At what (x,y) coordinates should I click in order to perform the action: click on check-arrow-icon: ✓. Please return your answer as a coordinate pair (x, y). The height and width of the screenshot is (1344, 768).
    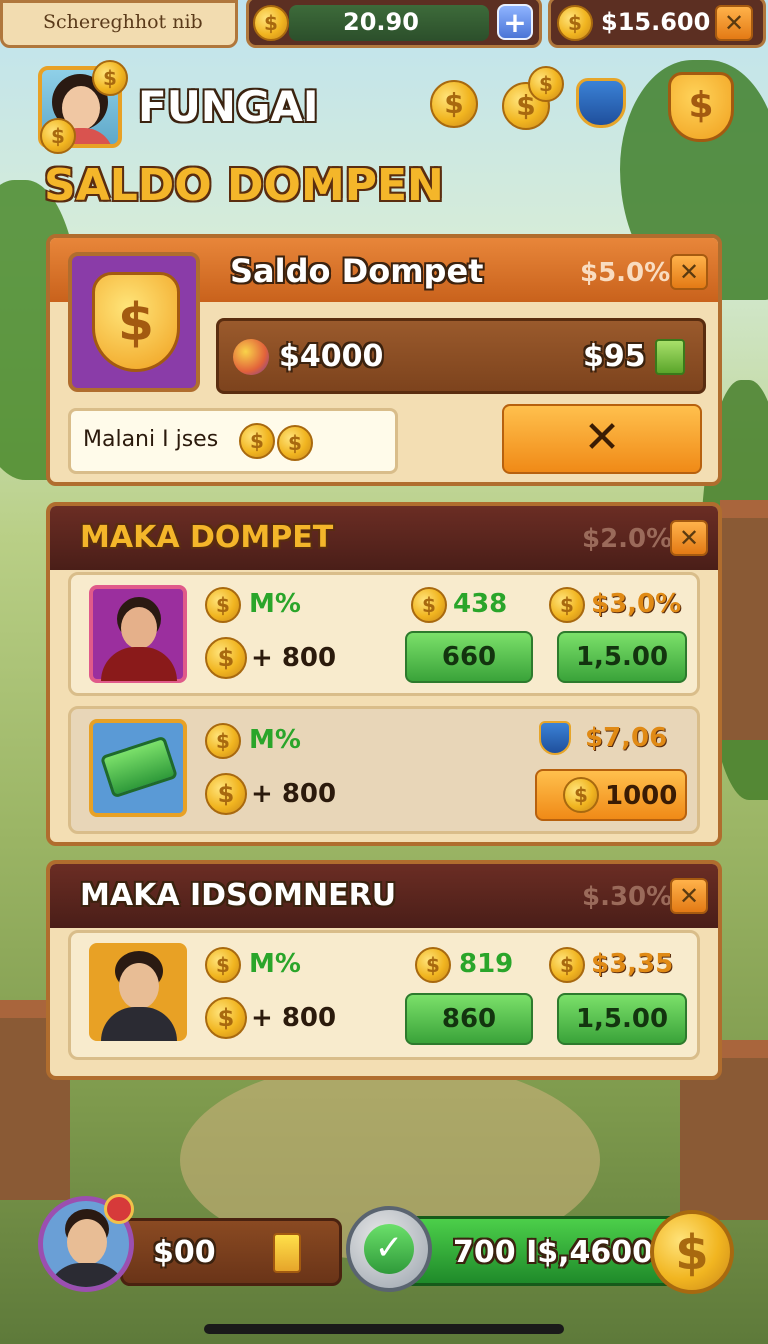
    Looking at the image, I should click on (389, 1249).